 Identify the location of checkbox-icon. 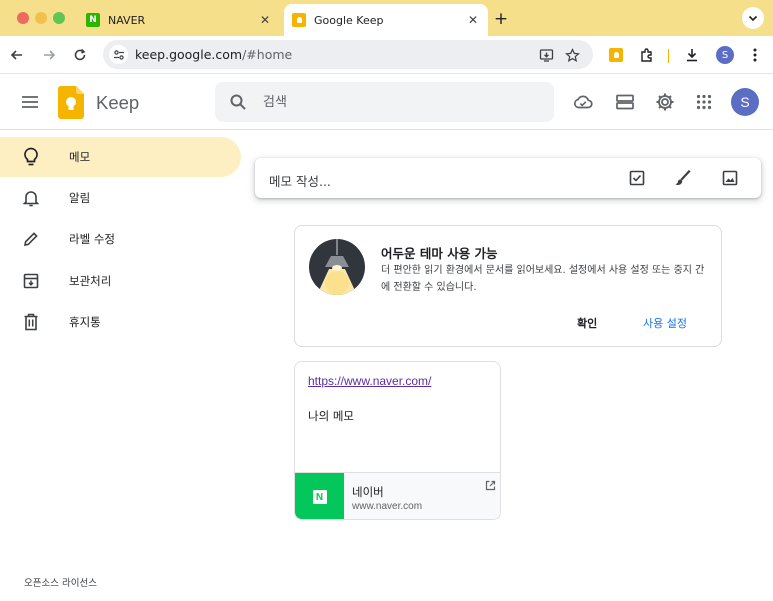
(637, 178).